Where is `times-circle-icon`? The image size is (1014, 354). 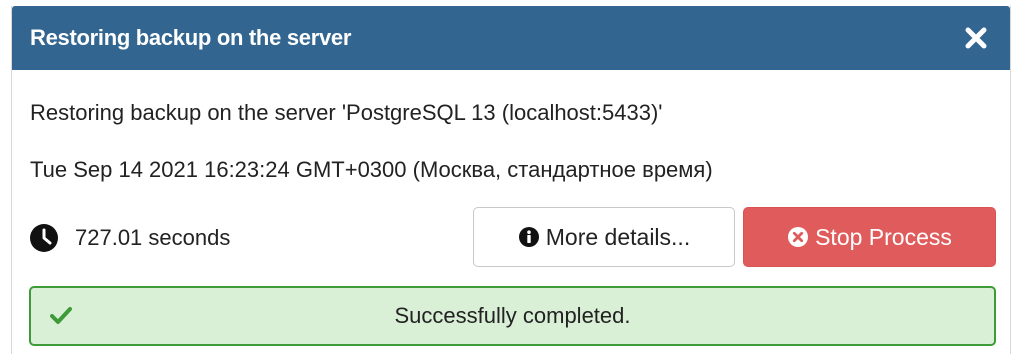
times-circle-icon is located at coordinates (798, 237).